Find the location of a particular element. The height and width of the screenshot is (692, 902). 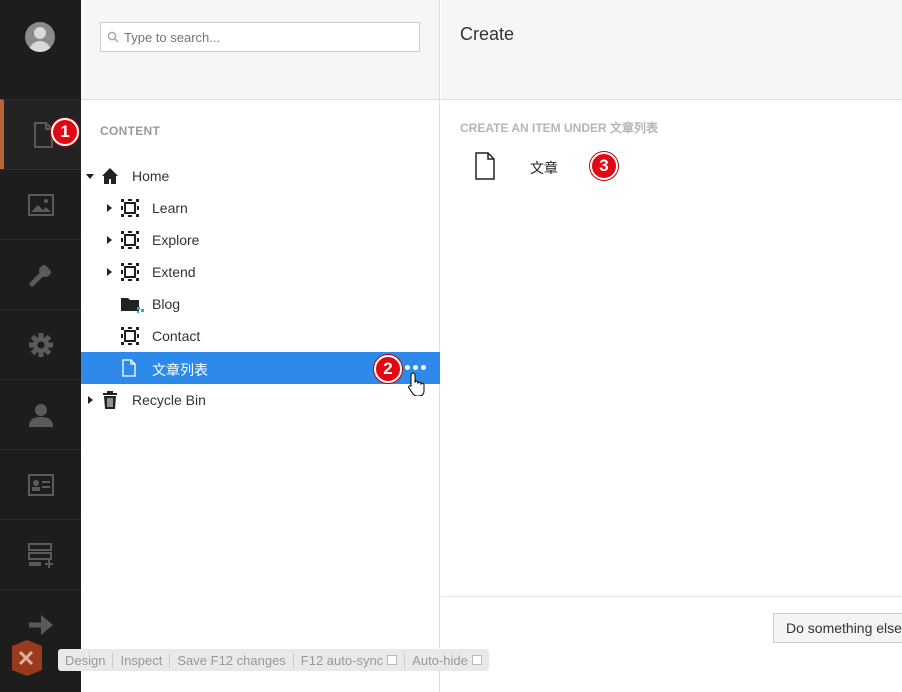

tree-node-extend: Extend is located at coordinates (260, 272).